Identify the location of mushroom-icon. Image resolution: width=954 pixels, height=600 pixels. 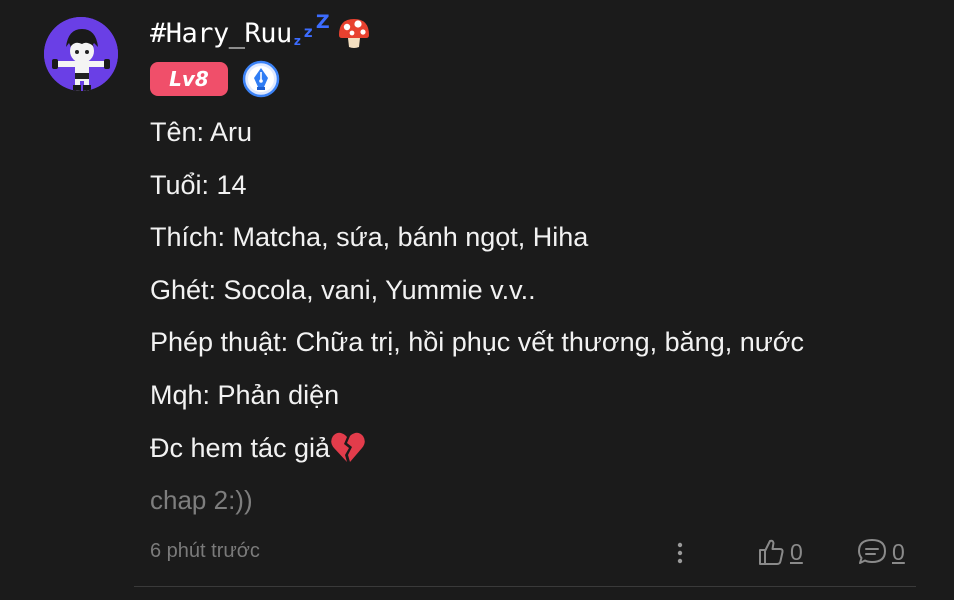
(354, 33).